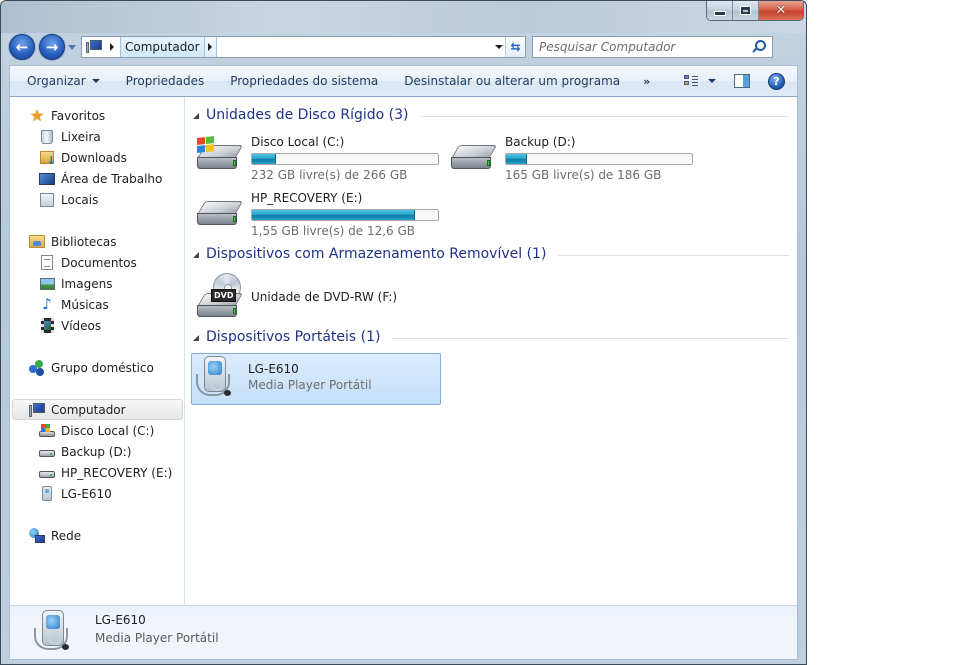  Describe the element at coordinates (219, 157) in the screenshot. I see `windows-drive-icon` at that location.